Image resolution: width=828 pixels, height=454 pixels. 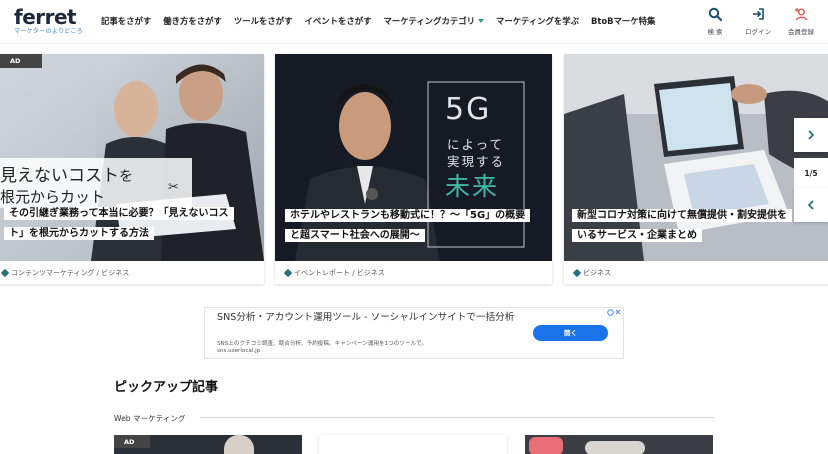 What do you see at coordinates (758, 21) in the screenshot?
I see `login-button: ログイン` at bounding box center [758, 21].